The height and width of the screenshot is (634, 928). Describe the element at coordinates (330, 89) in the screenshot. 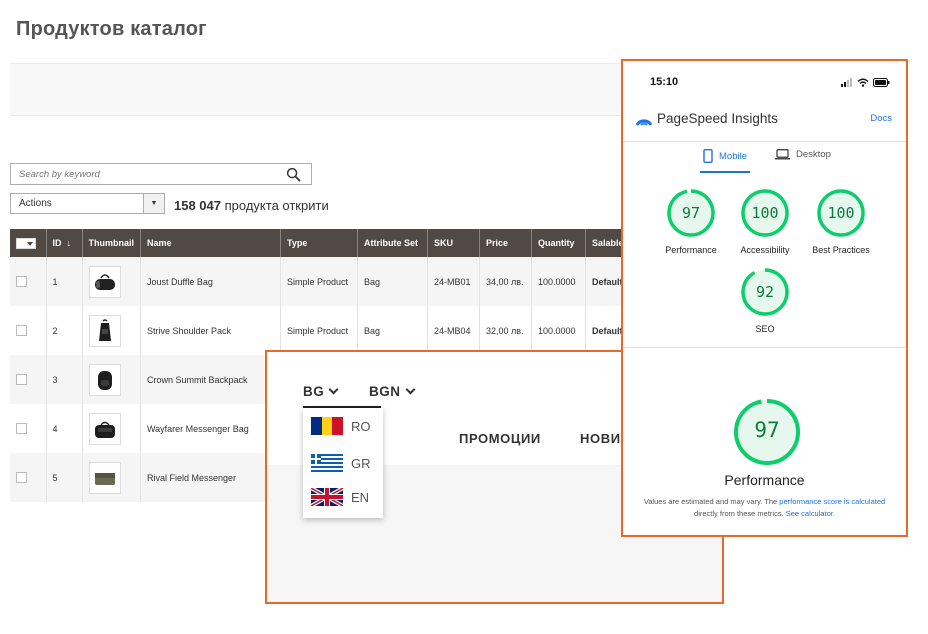

I see `admin-toolbar` at that location.